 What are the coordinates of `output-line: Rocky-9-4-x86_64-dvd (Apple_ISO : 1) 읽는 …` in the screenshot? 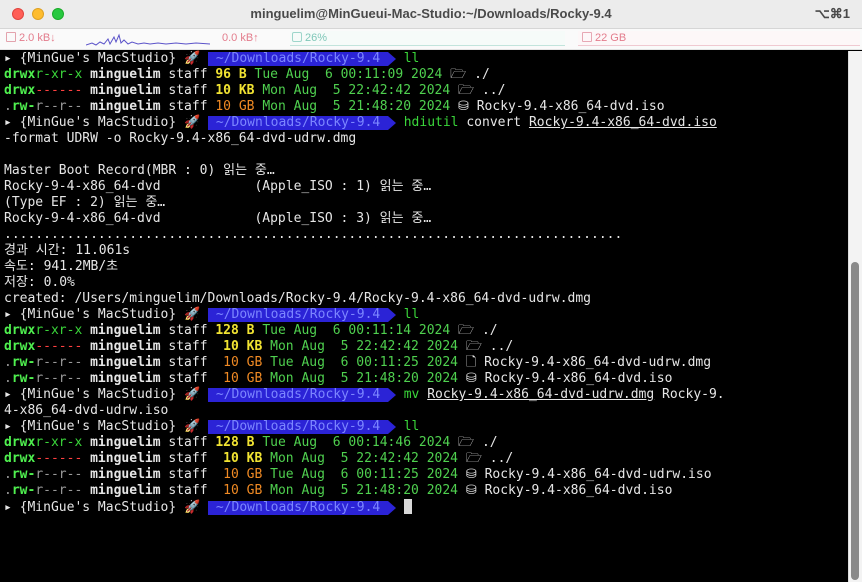 It's located at (424, 187).